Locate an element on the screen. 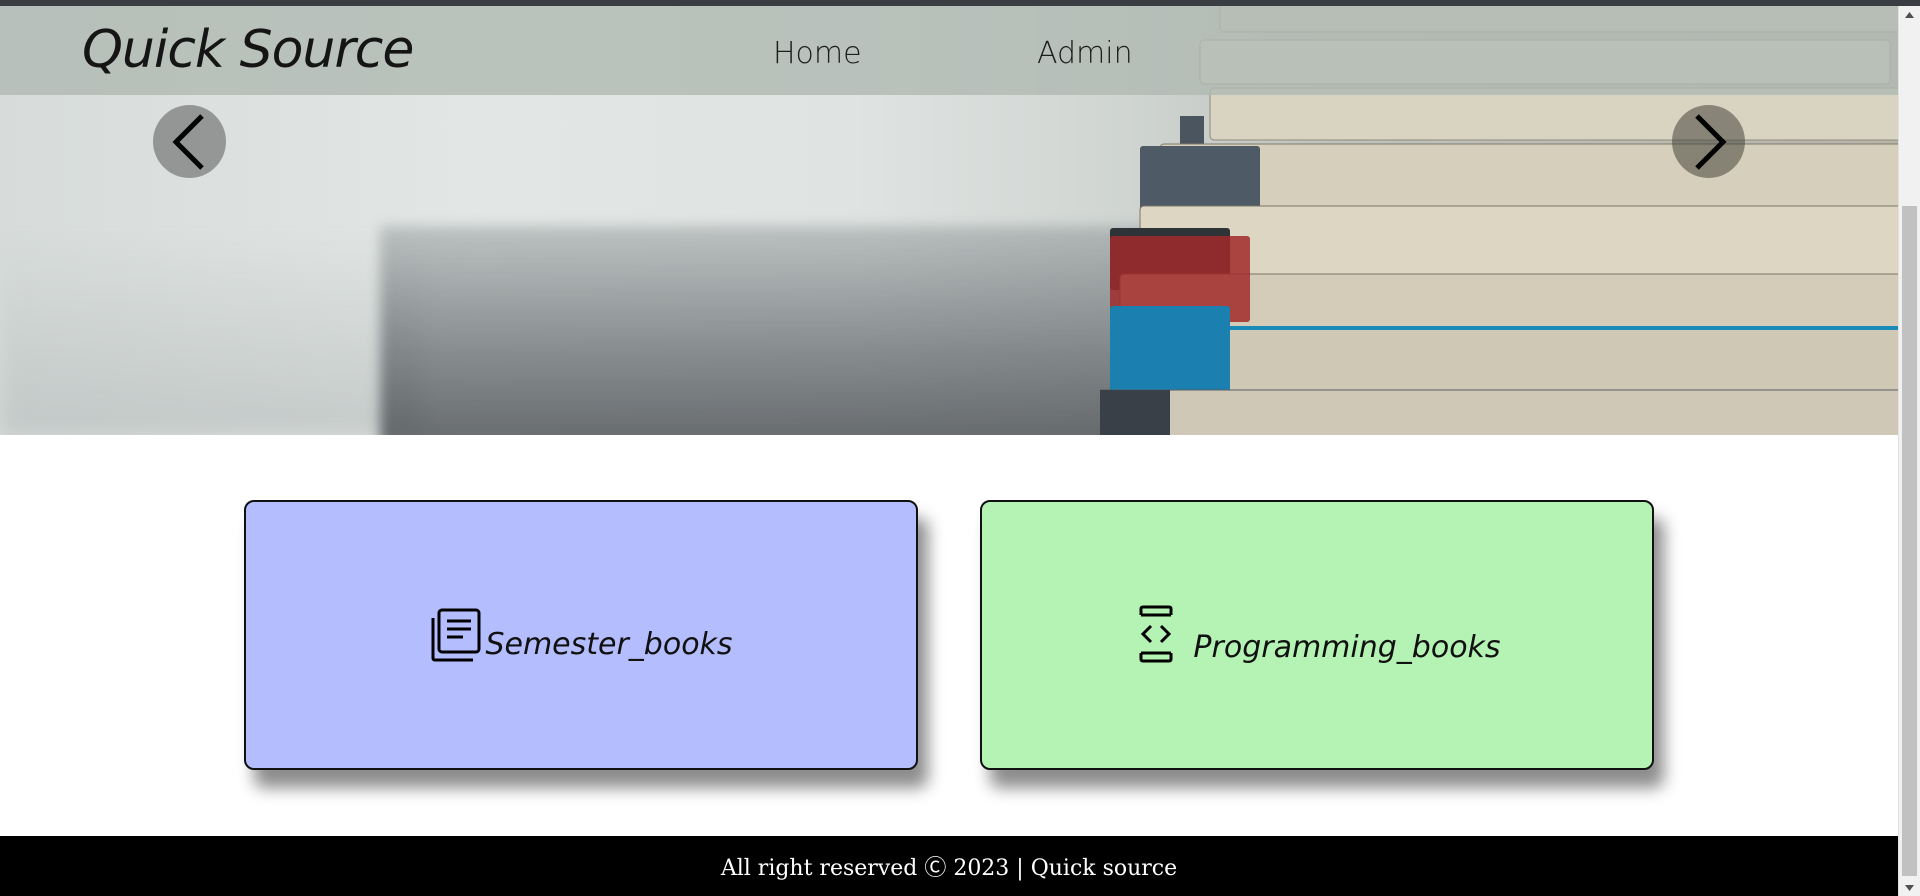  vertical-scrollbar is located at coordinates (1909, 451).